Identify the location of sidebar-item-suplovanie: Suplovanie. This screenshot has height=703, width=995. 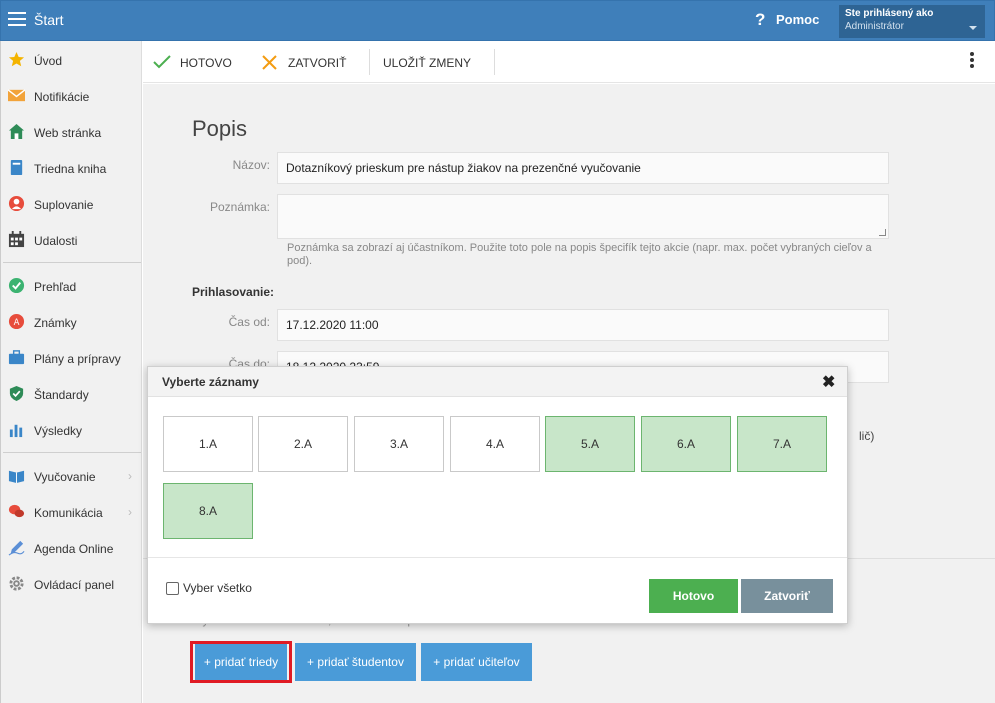
(71, 204).